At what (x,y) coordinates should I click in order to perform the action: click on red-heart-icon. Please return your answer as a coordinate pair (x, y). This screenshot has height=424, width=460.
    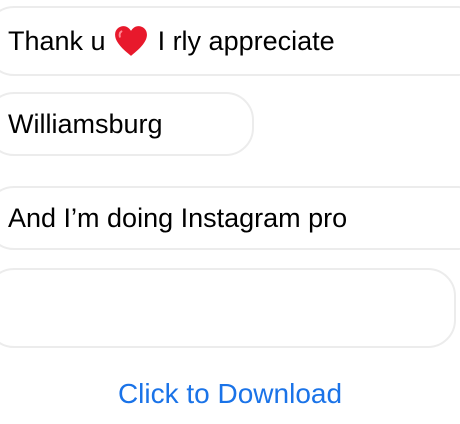
    Looking at the image, I should click on (130, 41).